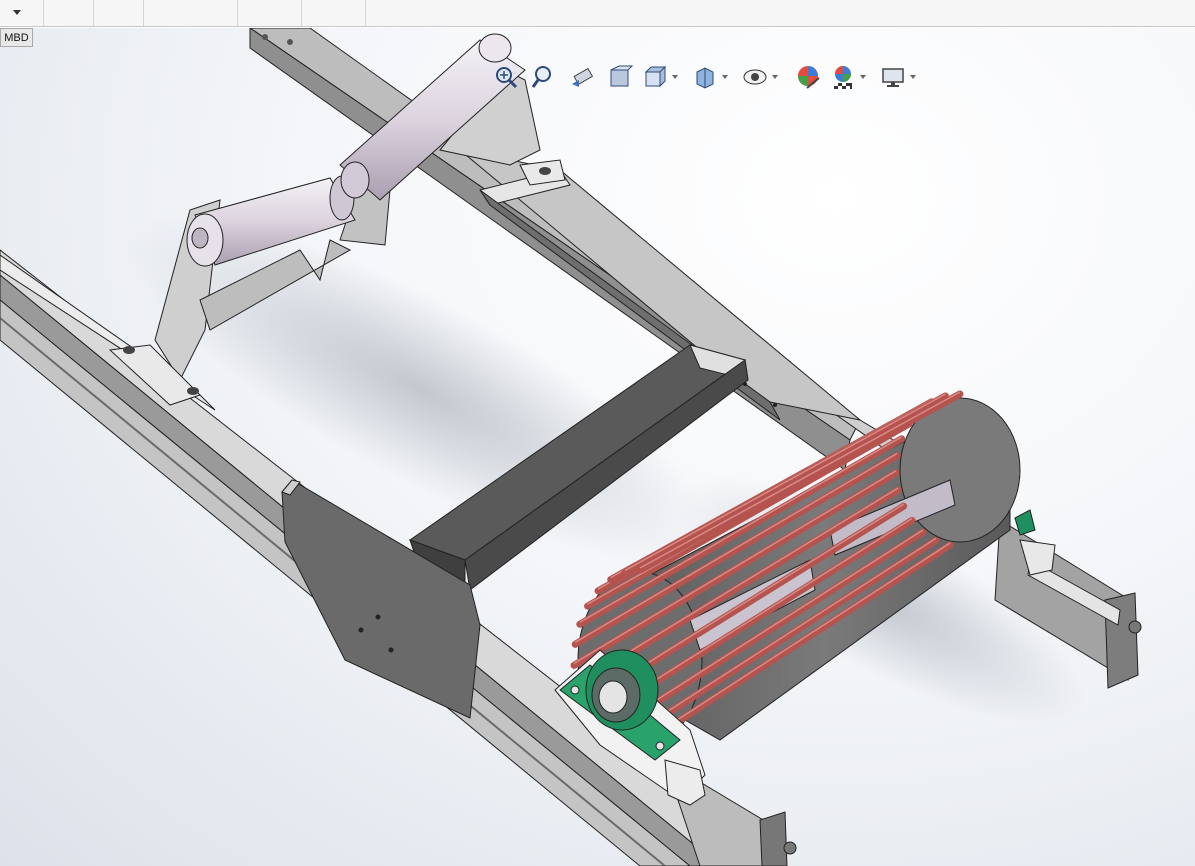 Image resolution: width=1195 pixels, height=866 pixels. What do you see at coordinates (16, 37) in the screenshot?
I see `mbd-tab: MBD` at bounding box center [16, 37].